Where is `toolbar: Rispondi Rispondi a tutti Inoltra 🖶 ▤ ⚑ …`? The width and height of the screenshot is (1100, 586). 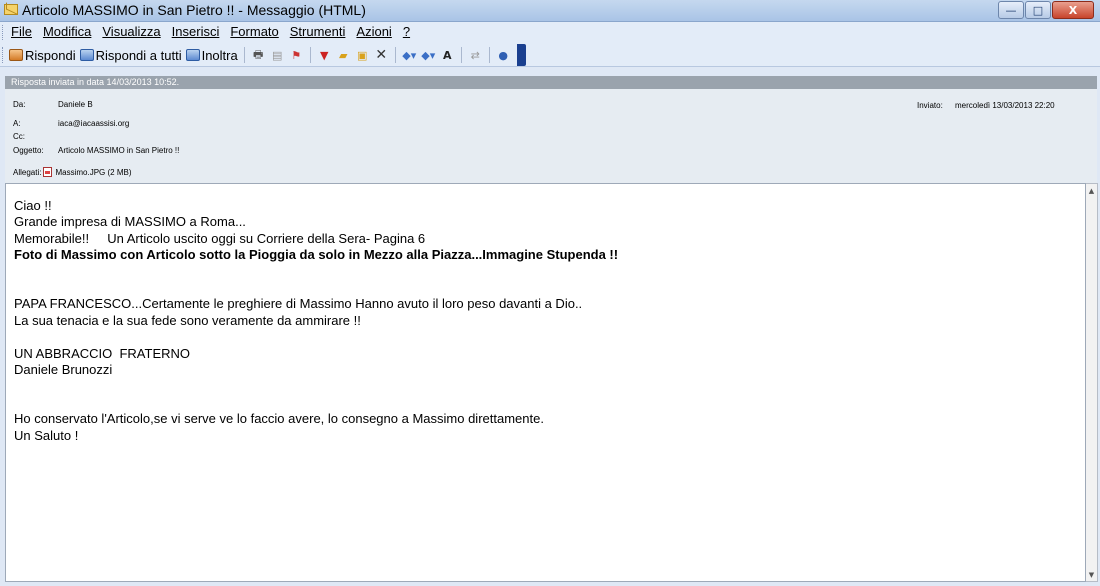 toolbar: Rispondi Rispondi a tutti Inoltra 🖶 ▤ ⚑ … is located at coordinates (550, 55).